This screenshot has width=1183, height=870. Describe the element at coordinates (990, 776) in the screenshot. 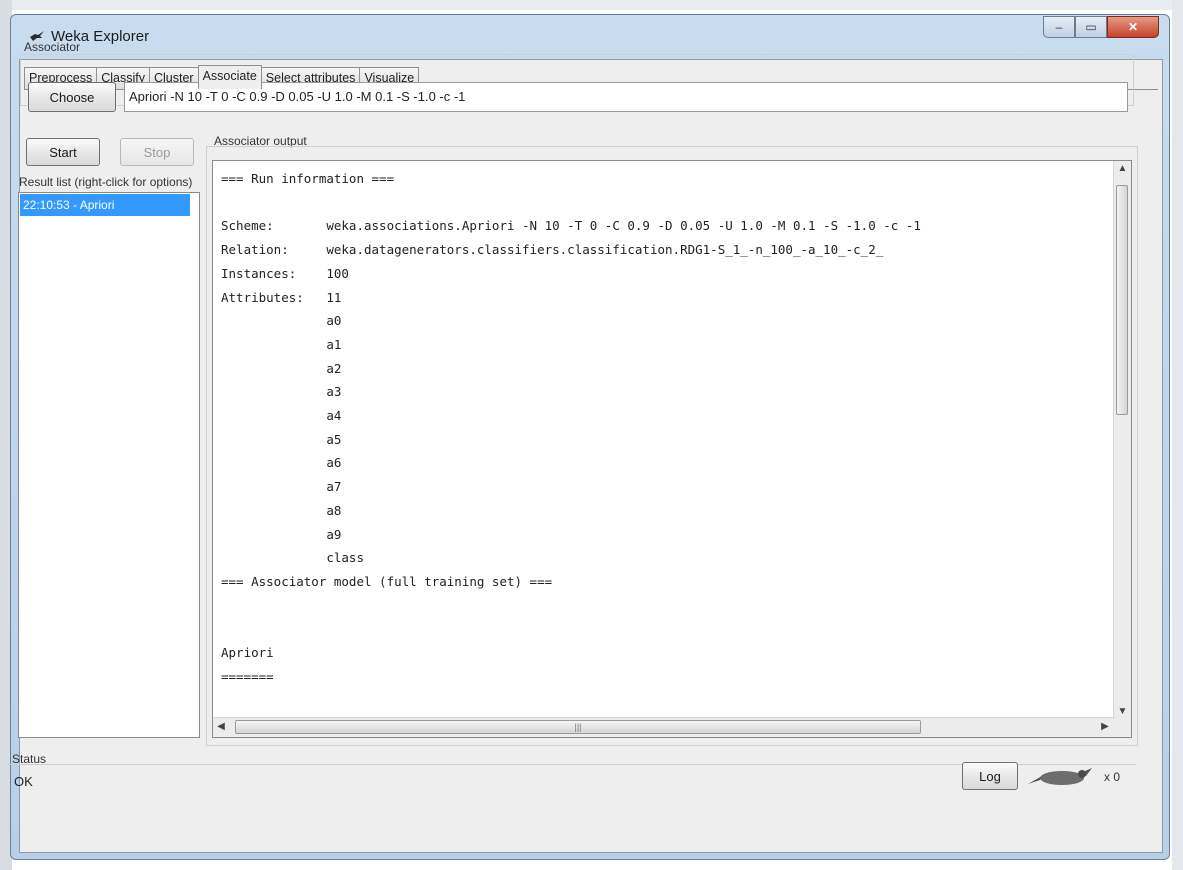

I see `log-button: Log` at that location.